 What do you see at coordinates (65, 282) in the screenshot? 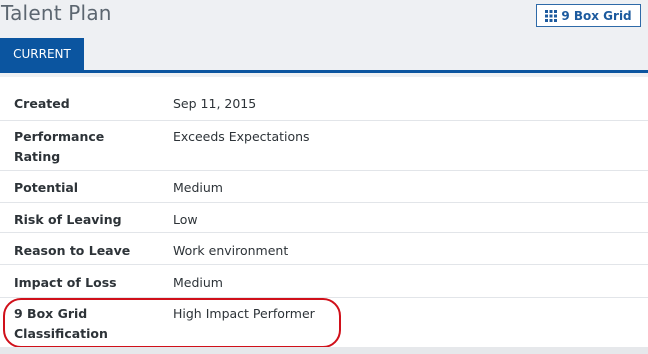
I see `detail-label: Impact of Loss` at bounding box center [65, 282].